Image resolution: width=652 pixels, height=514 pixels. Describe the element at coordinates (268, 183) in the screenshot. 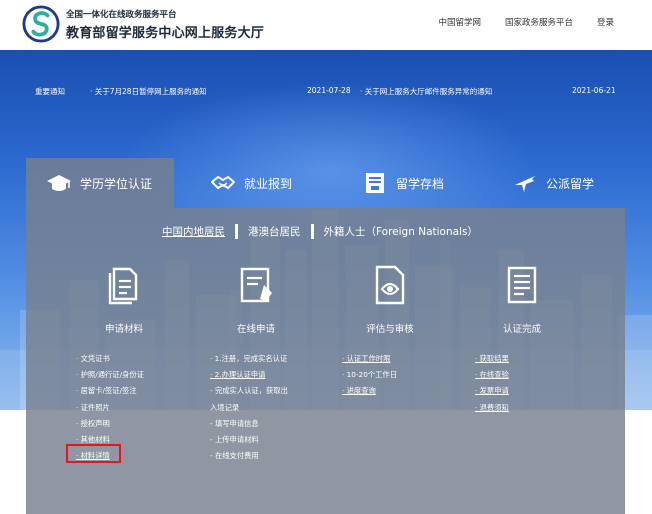

I see `tab-label: 就业报到` at that location.